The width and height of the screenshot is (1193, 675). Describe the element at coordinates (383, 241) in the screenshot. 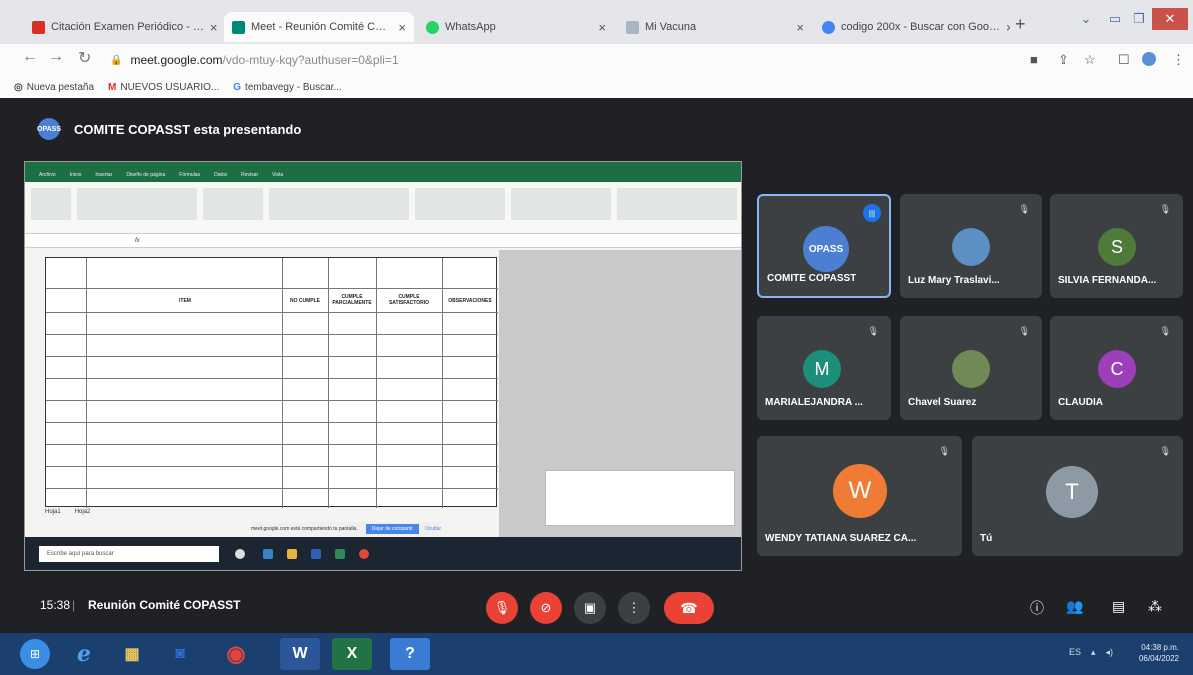

I see `excel-formula-bar: fx` at that location.